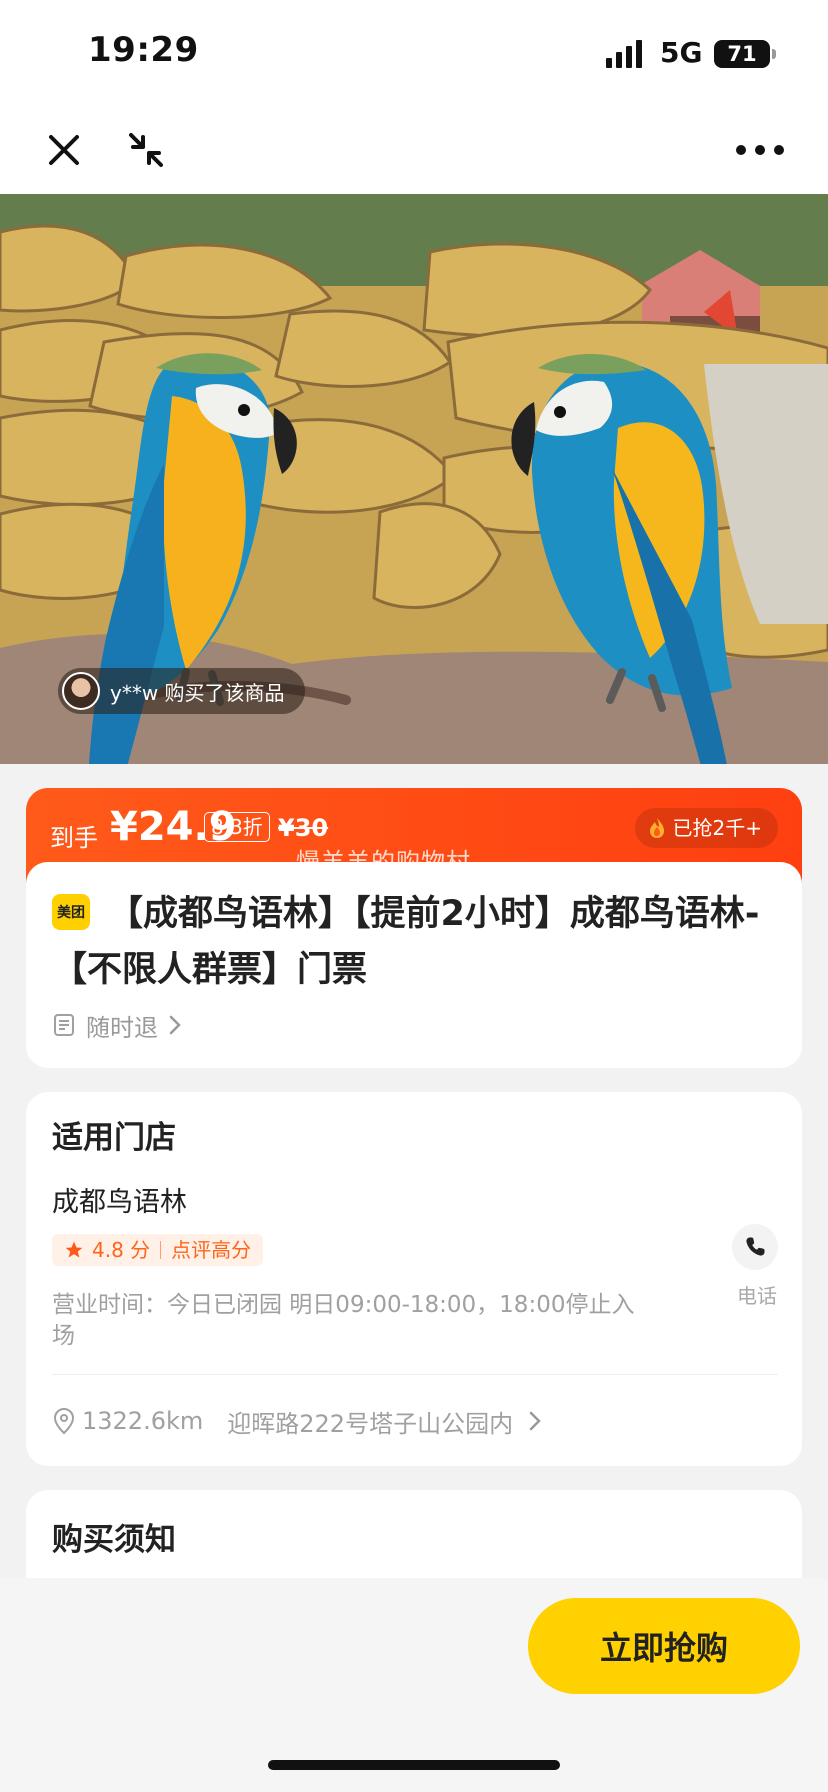 This screenshot has height=1792, width=828. What do you see at coordinates (64, 1421) in the screenshot?
I see `location-pin-icon` at bounding box center [64, 1421].